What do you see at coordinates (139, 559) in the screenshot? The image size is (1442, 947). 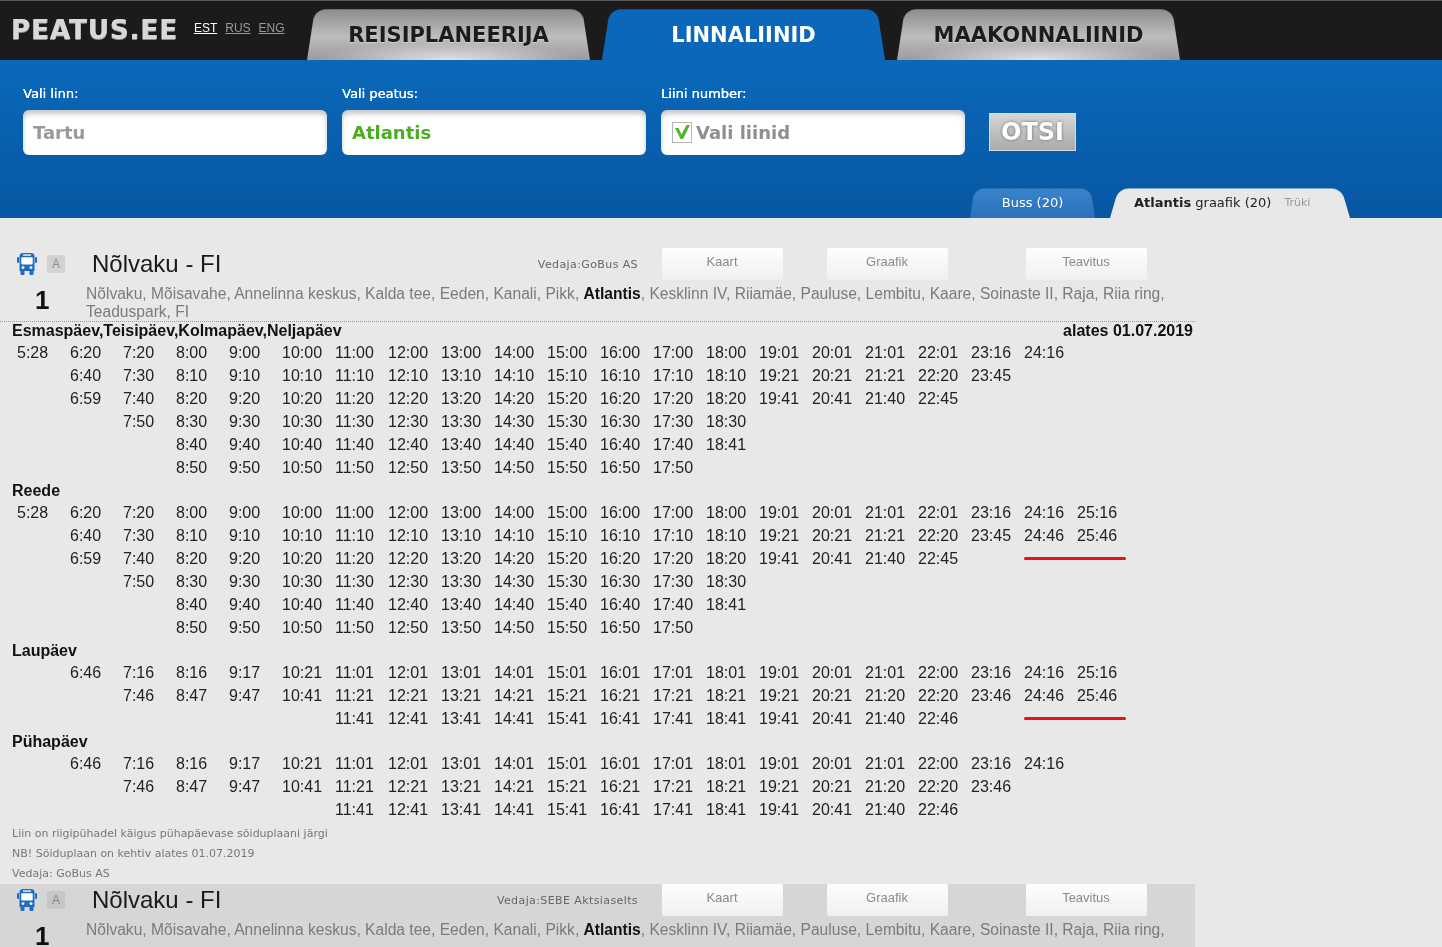 I see `departure-time: 7:40` at bounding box center [139, 559].